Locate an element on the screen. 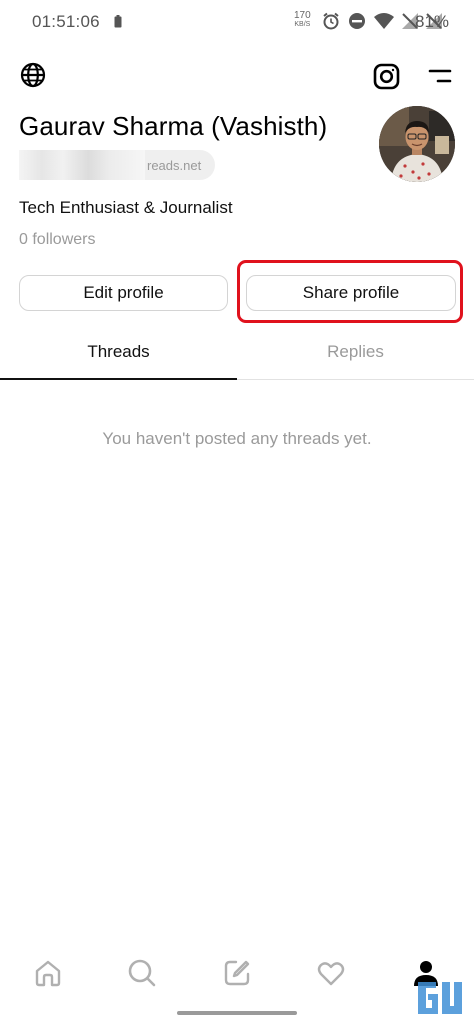 The image size is (474, 1024). network-speed: 170 KB/S is located at coordinates (302, 20).